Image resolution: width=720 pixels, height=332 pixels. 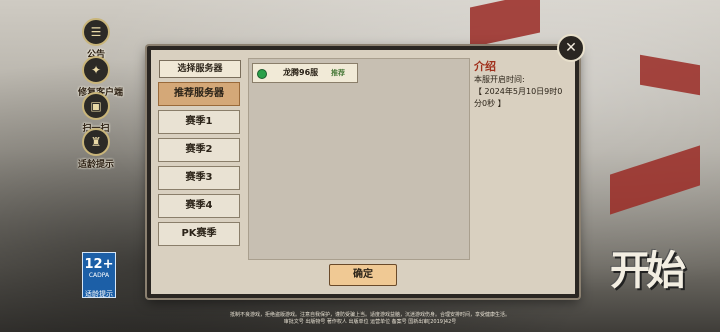 I want to click on status-dot-icon, so click(x=262, y=74).